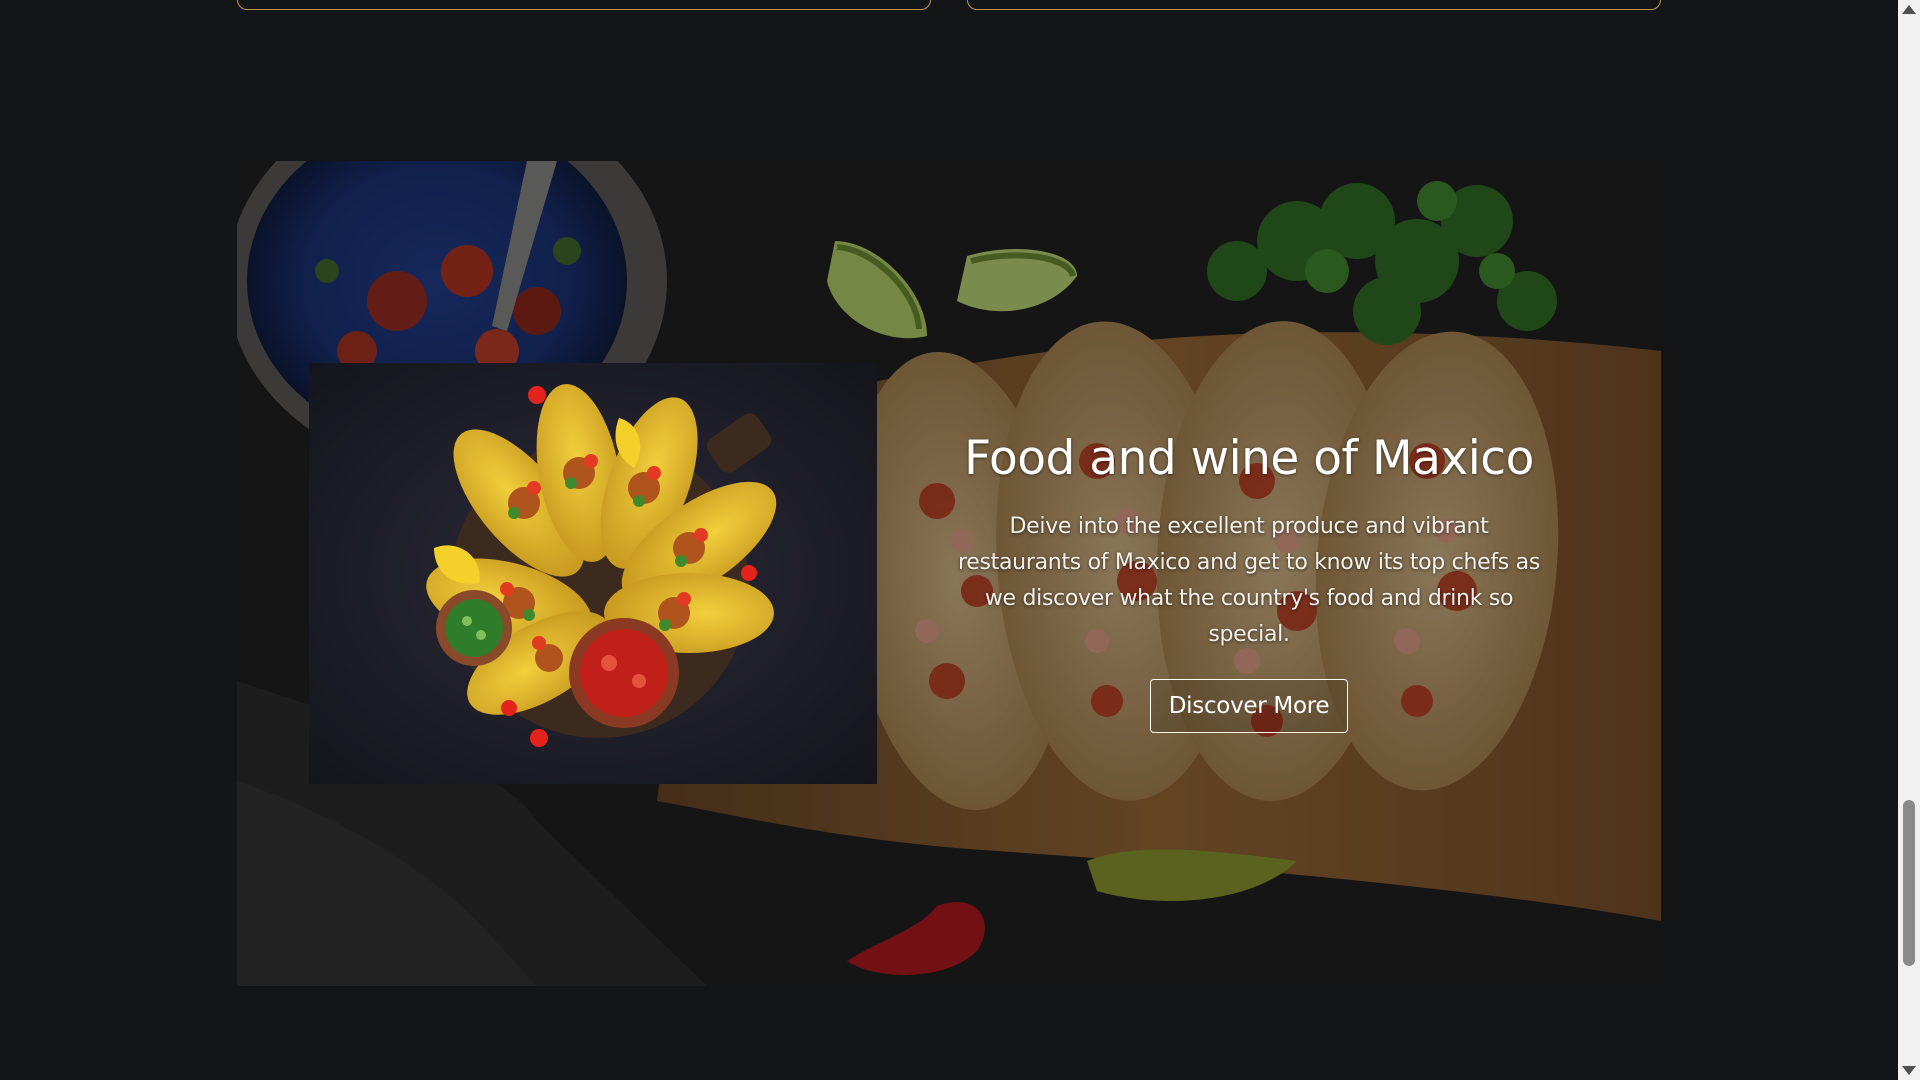 Image resolution: width=1920 pixels, height=1080 pixels. I want to click on scroll-down-arrow-icon, so click(1909, 1070).